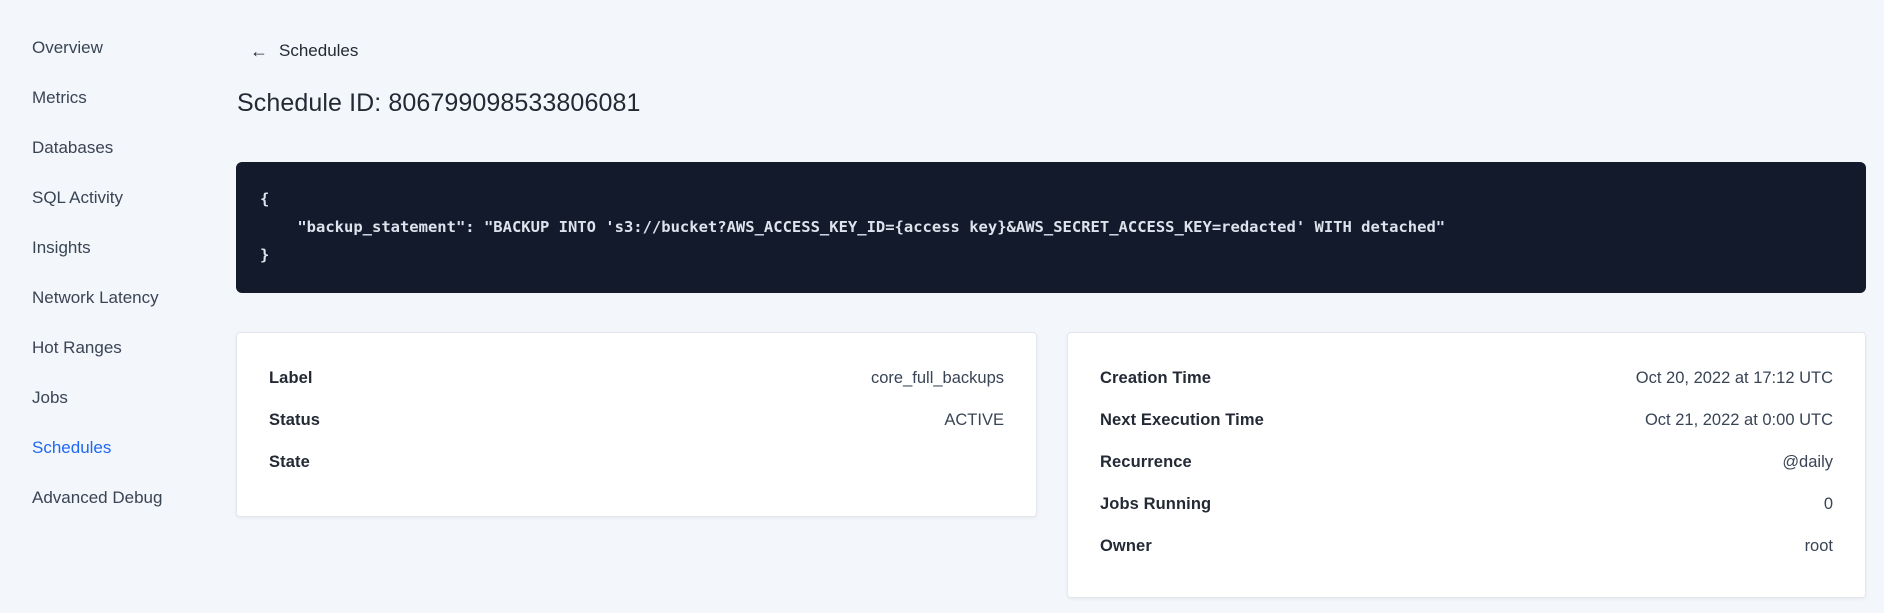 This screenshot has width=1884, height=613. I want to click on row-label: State, so click(289, 461).